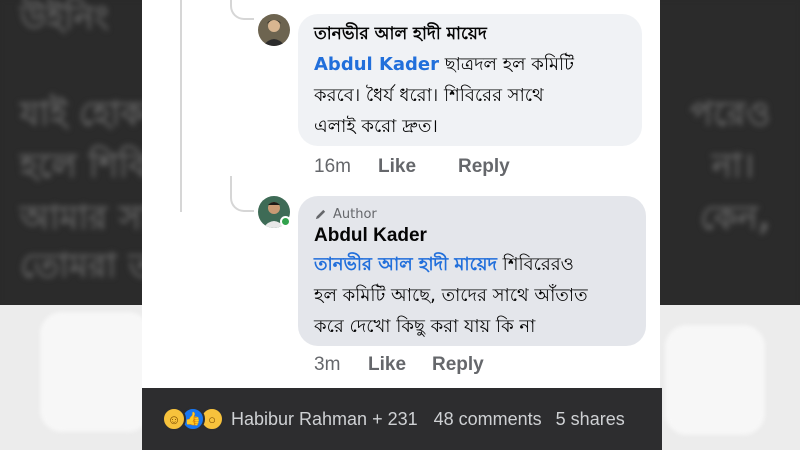 The height and width of the screenshot is (450, 800). I want to click on avatar, so click(274, 30).